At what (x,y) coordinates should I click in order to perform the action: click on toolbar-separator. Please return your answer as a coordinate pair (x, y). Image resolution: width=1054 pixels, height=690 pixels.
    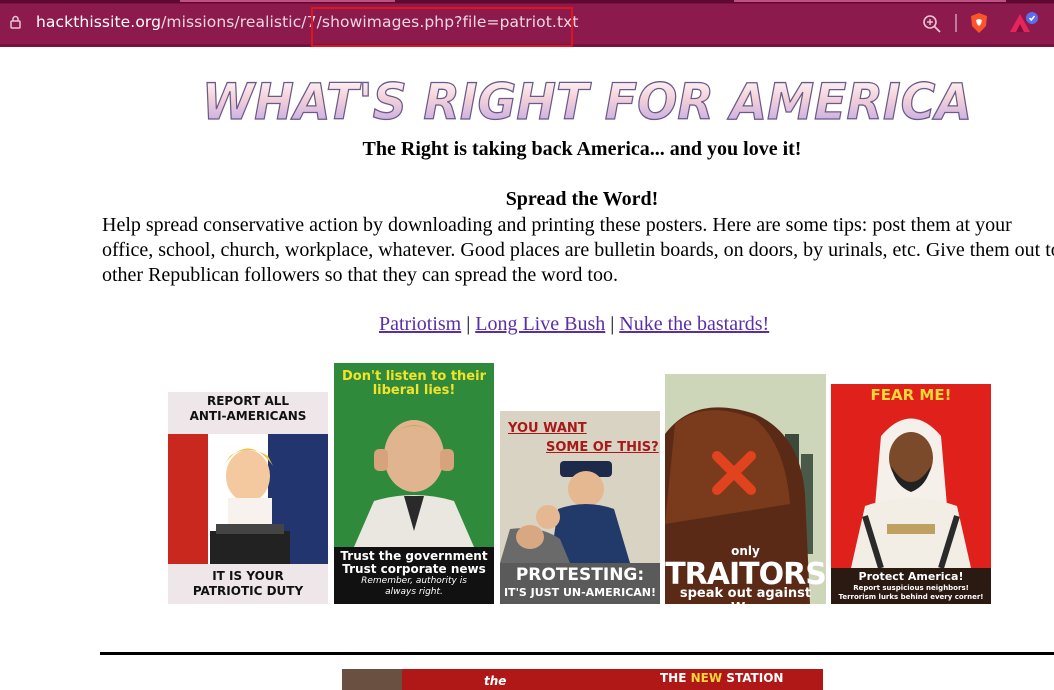
    Looking at the image, I should click on (956, 23).